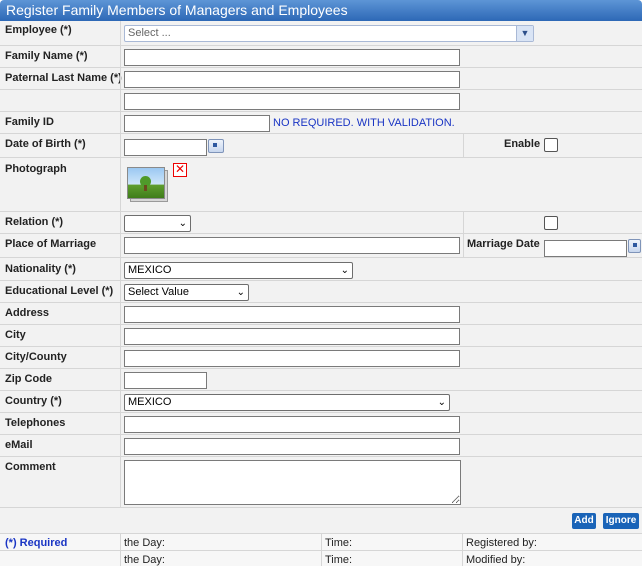 The height and width of the screenshot is (566, 642). Describe the element at coordinates (46, 56) in the screenshot. I see `family-name-label: Family Name (*)` at that location.